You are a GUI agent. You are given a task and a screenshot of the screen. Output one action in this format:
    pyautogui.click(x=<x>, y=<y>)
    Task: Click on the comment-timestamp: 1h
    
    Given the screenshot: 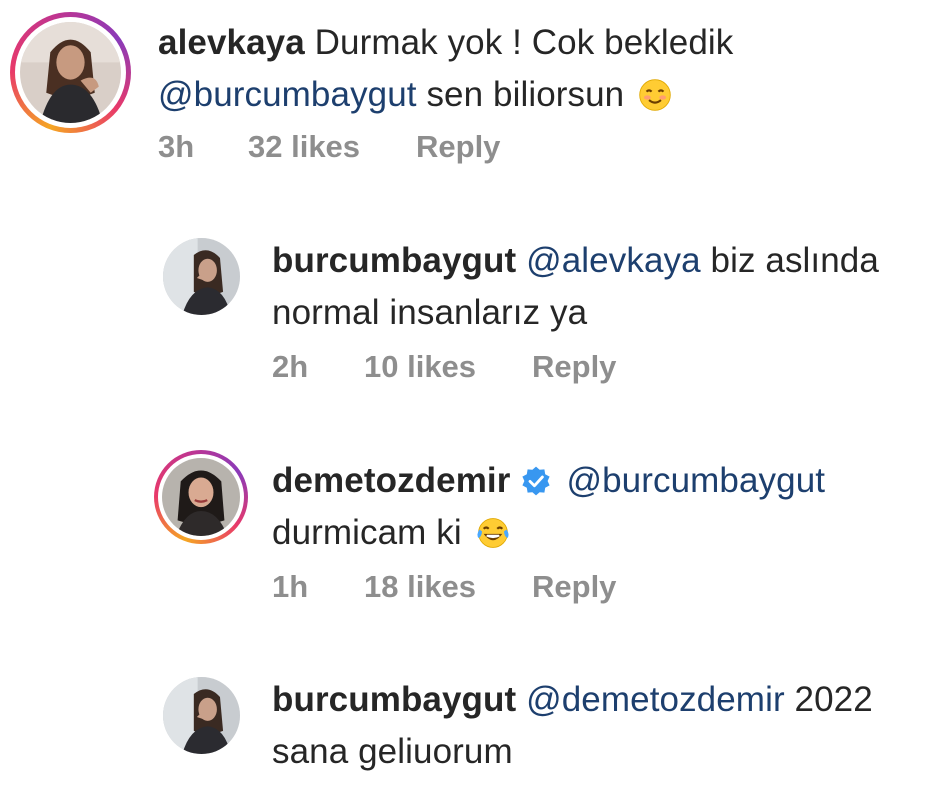 What is the action you would take?
    pyautogui.click(x=290, y=586)
    